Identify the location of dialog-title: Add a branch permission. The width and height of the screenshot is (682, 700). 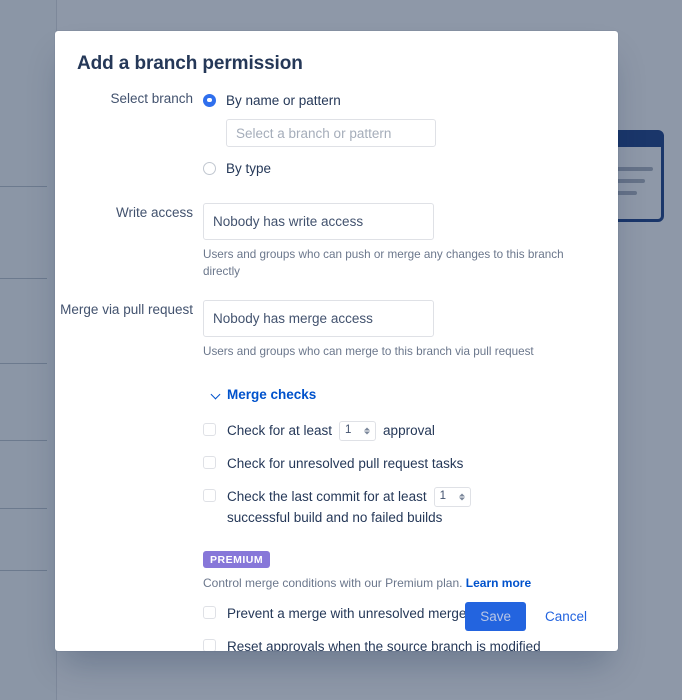
(190, 63).